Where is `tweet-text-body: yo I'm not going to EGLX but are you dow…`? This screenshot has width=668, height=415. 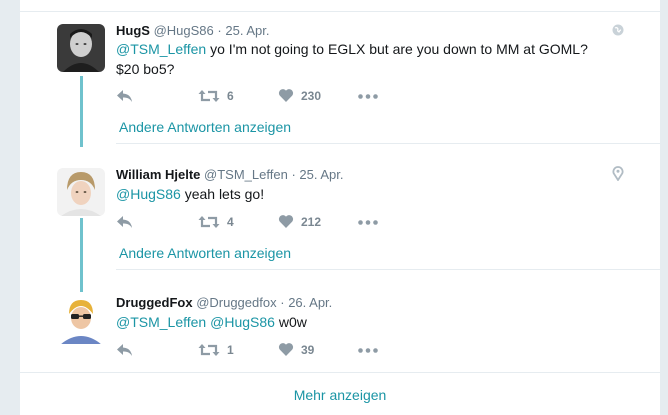
tweet-text-body: yo I'm not going to EGLX but are you dow… is located at coordinates (397, 49).